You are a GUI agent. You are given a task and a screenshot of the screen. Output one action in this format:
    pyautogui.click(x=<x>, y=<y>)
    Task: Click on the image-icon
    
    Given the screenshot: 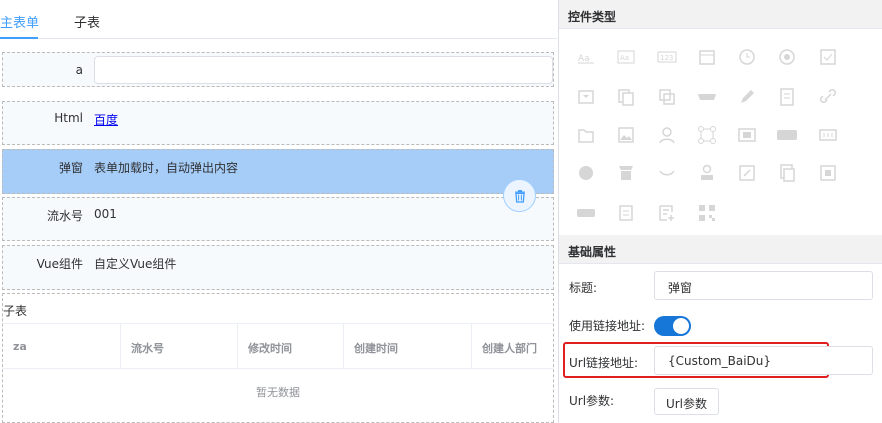 What is the action you would take?
    pyautogui.click(x=626, y=135)
    